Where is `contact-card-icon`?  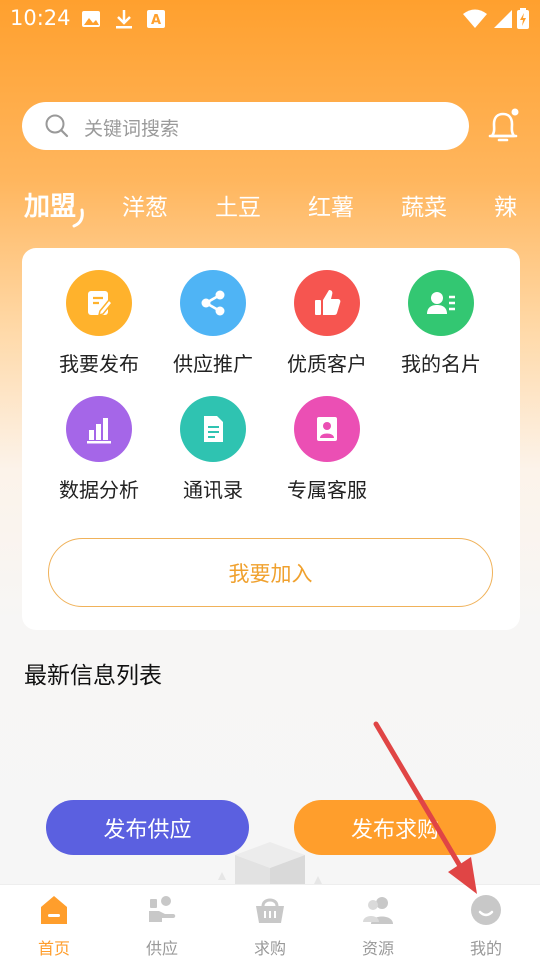
contact-card-icon is located at coordinates (441, 303).